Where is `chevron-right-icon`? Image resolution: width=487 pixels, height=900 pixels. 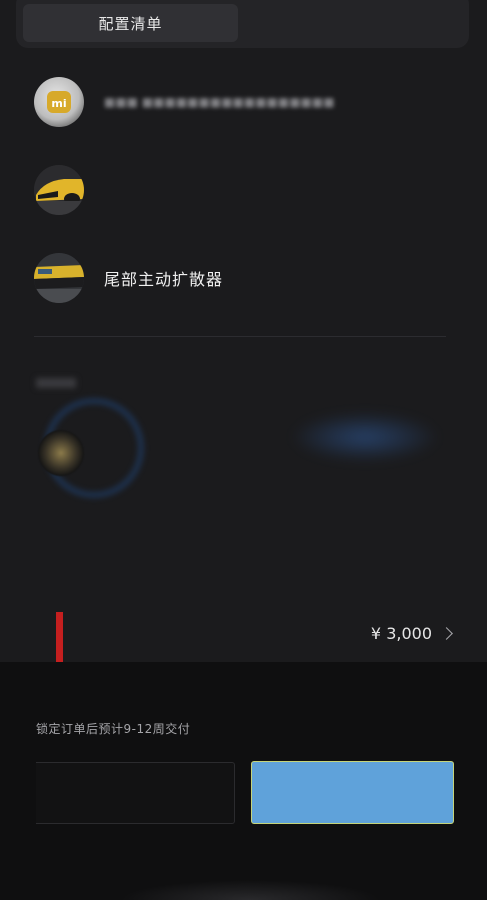
chevron-right-icon is located at coordinates (446, 633).